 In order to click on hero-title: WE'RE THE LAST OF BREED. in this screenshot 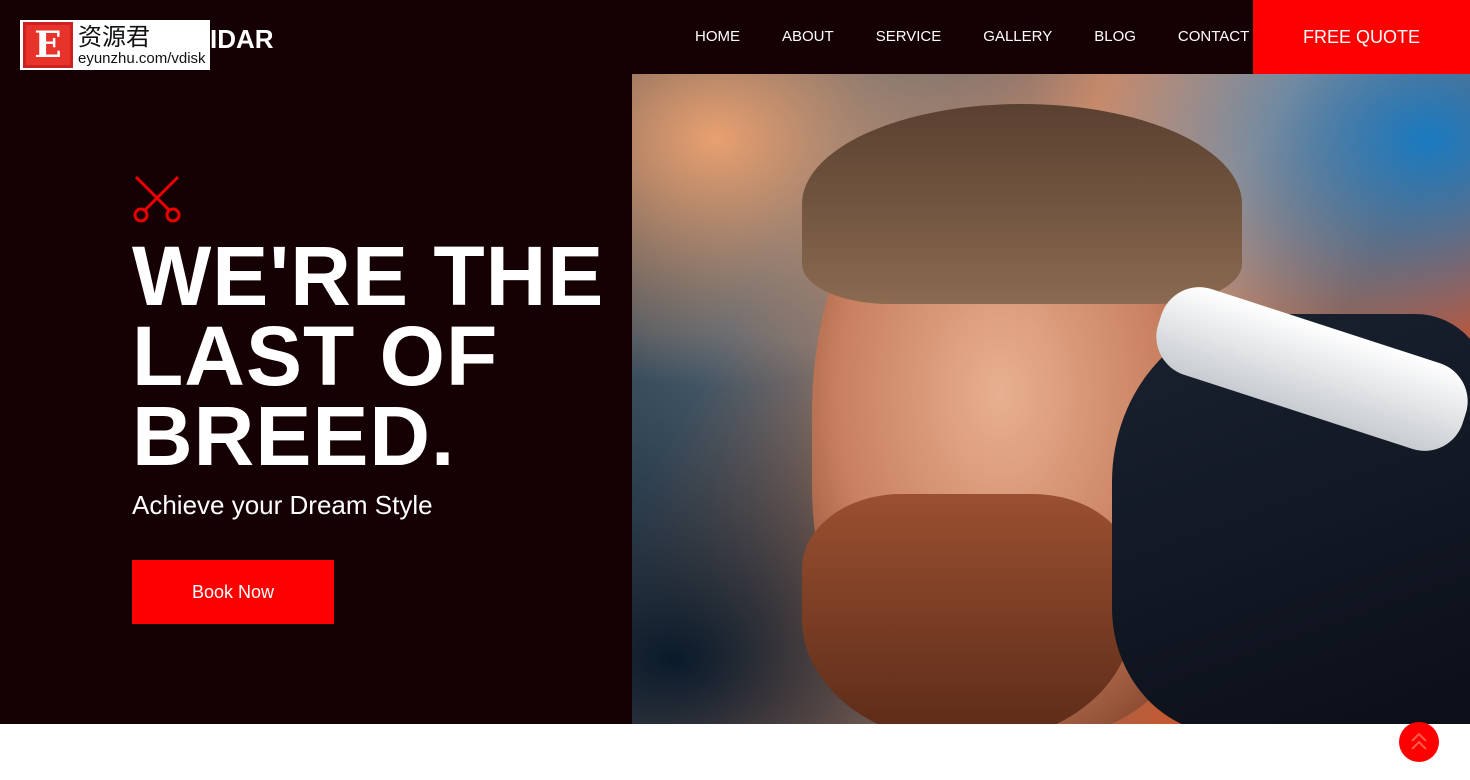, I will do `click(368, 356)`.